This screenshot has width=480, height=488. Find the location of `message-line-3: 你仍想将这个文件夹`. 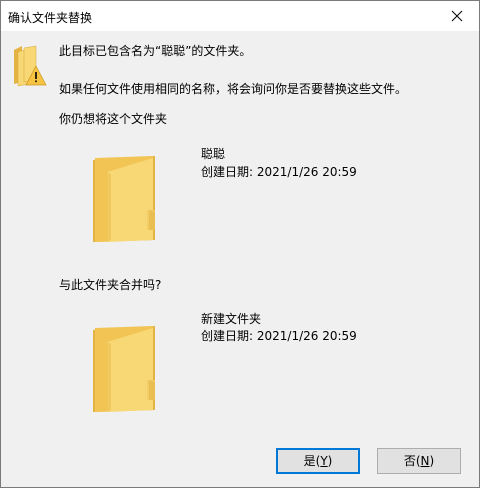

message-line-3: 你仍想将这个文件夹 is located at coordinates (113, 119).